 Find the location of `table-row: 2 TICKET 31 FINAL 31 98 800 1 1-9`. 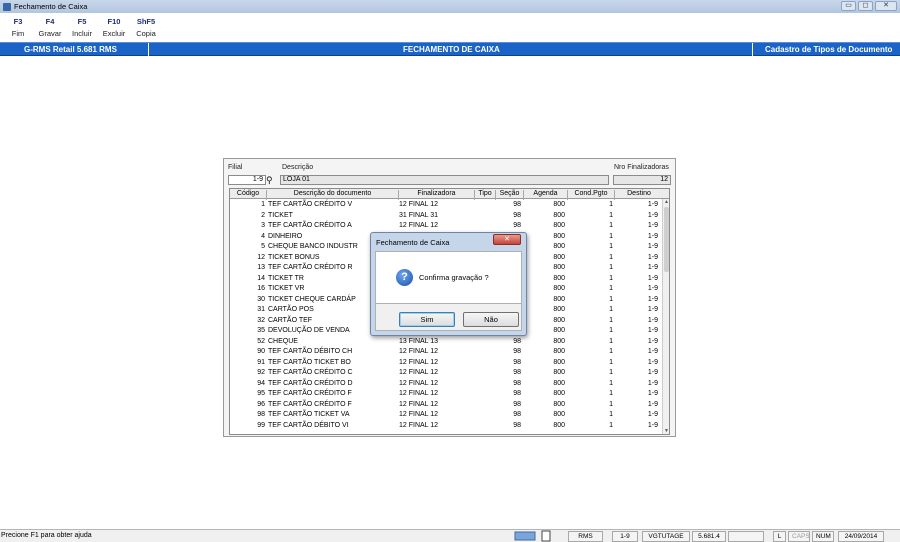

table-row: 2 TICKET 31 FINAL 31 98 800 1 1-9 is located at coordinates (447, 216).